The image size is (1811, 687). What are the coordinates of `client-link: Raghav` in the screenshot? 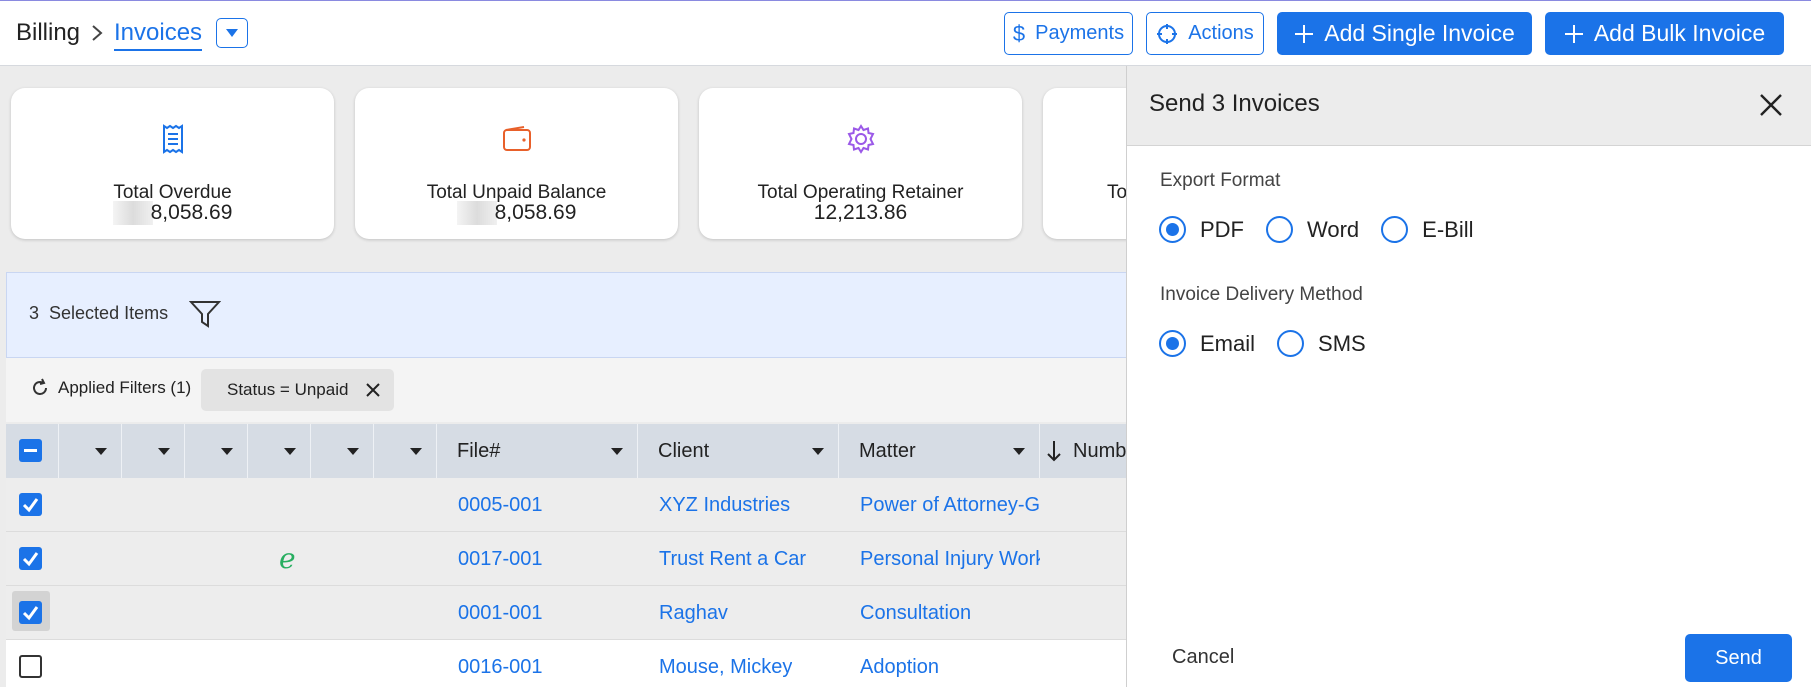 It's located at (693, 613).